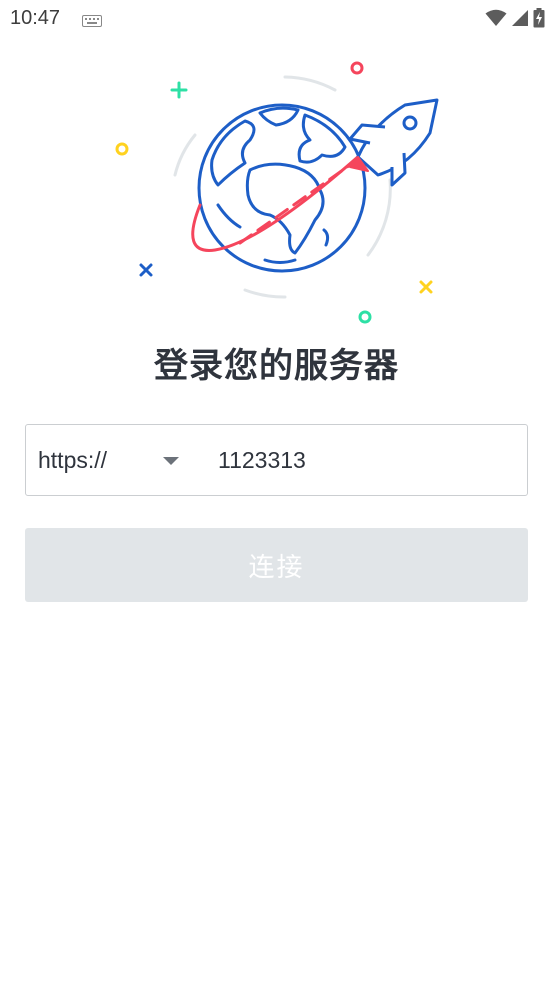 The image size is (553, 984). Describe the element at coordinates (92, 21) in the screenshot. I see `keyboard-icon` at that location.